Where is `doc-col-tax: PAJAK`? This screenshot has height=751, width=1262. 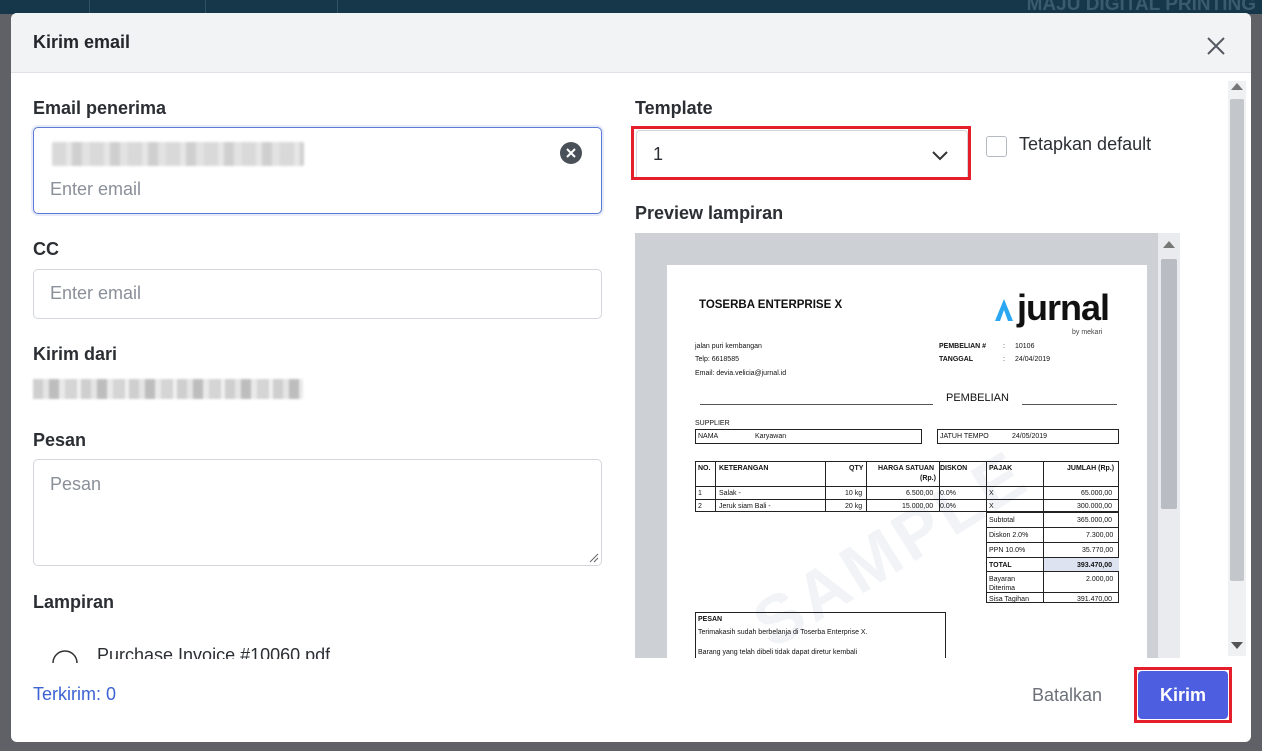 doc-col-tax: PAJAK is located at coordinates (1001, 468).